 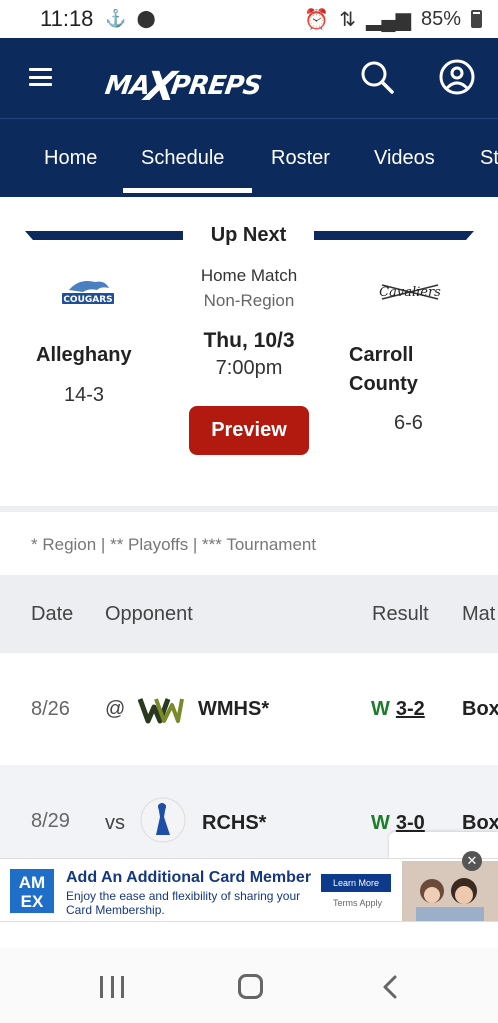 What do you see at coordinates (450, 891) in the screenshot?
I see `ad-photo` at bounding box center [450, 891].